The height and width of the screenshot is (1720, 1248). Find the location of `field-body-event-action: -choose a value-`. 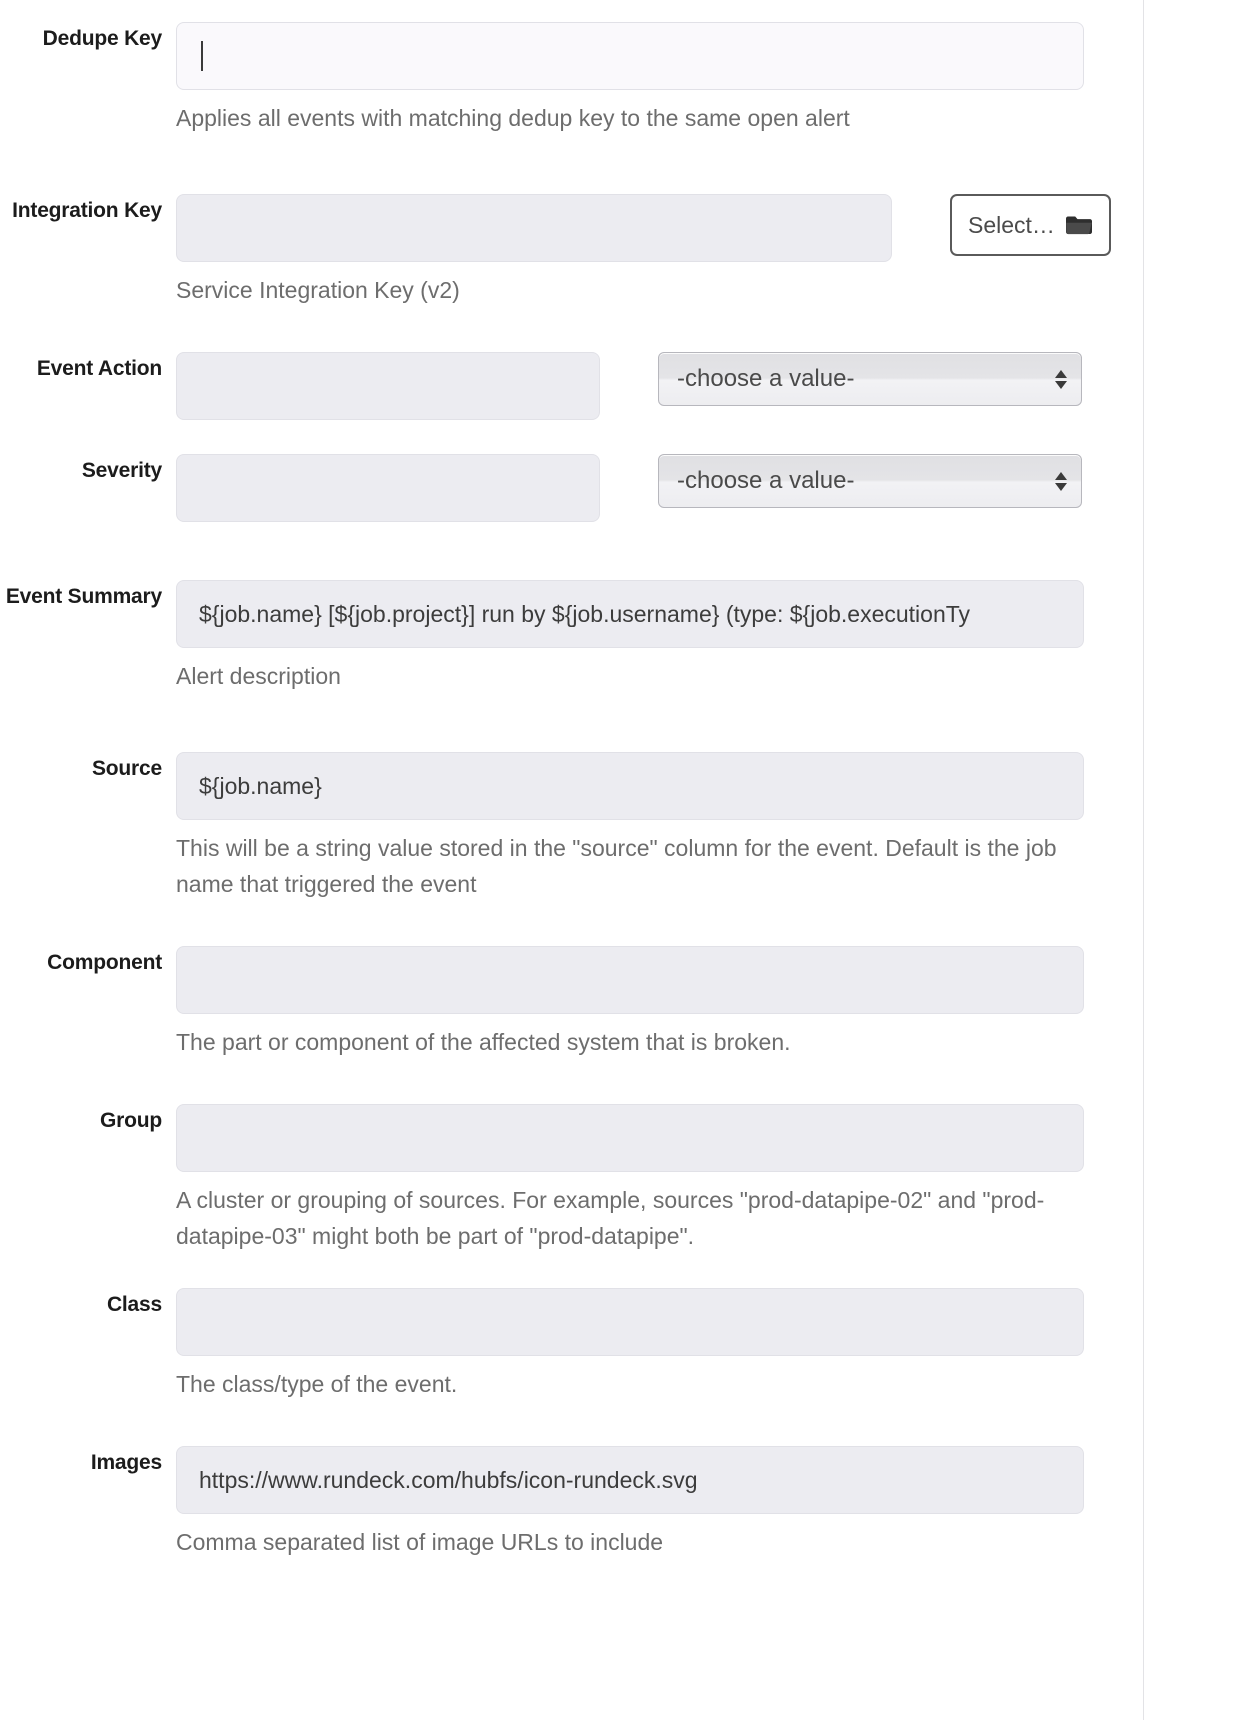

field-body-event-action: -choose a value- is located at coordinates (660, 386).